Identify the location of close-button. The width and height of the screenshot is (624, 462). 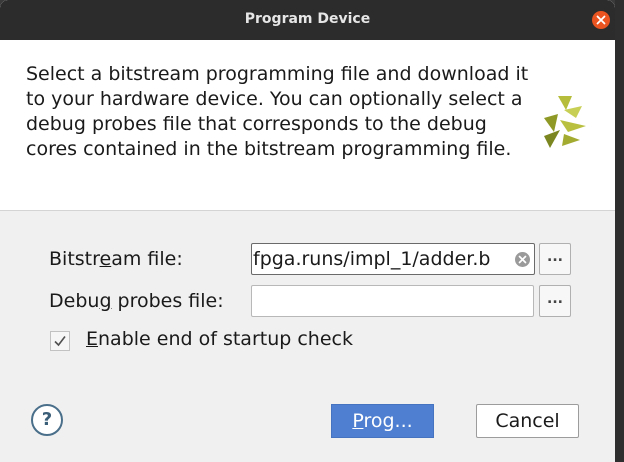
(601, 20).